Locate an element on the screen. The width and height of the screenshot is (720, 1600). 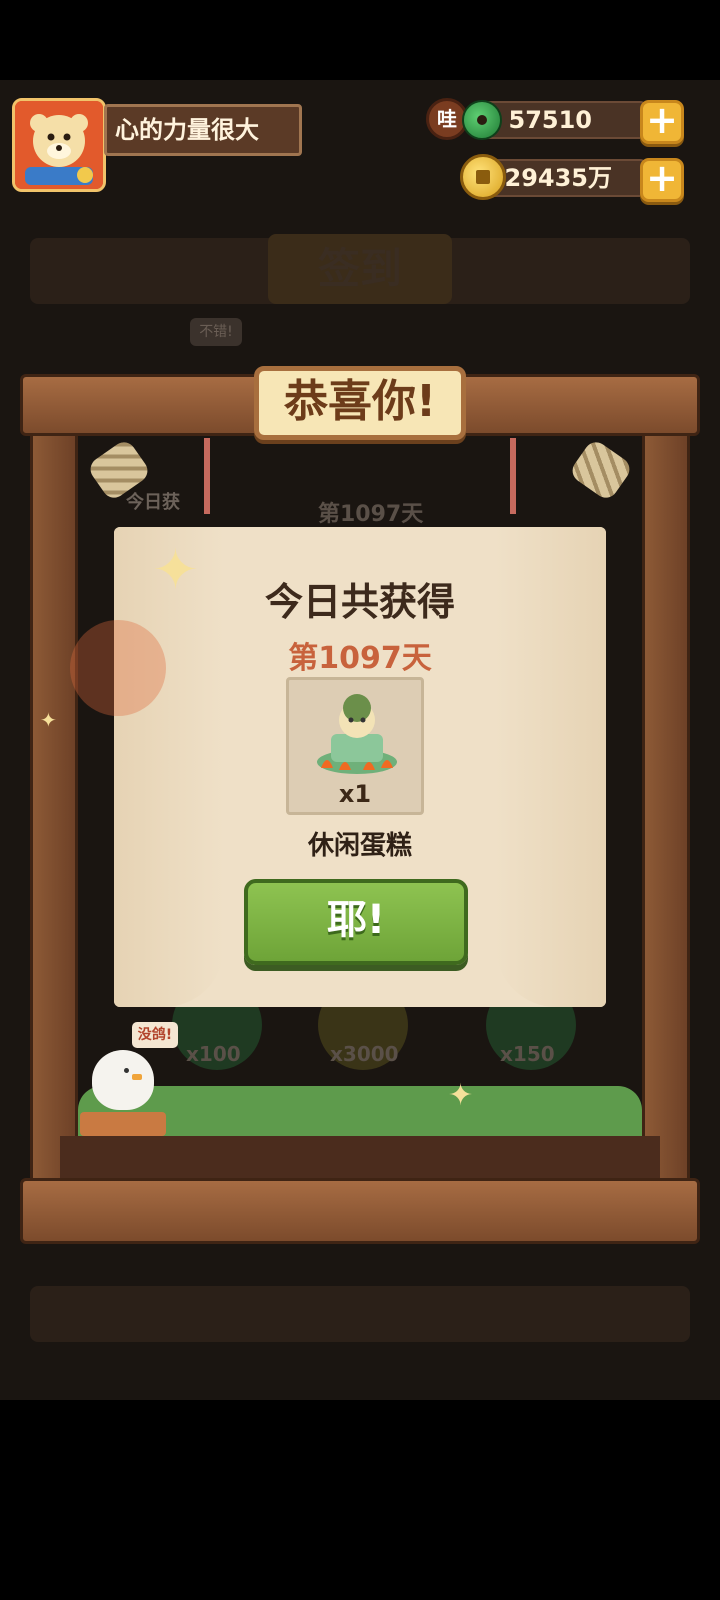
today-label: 今日获 is located at coordinates (153, 502).